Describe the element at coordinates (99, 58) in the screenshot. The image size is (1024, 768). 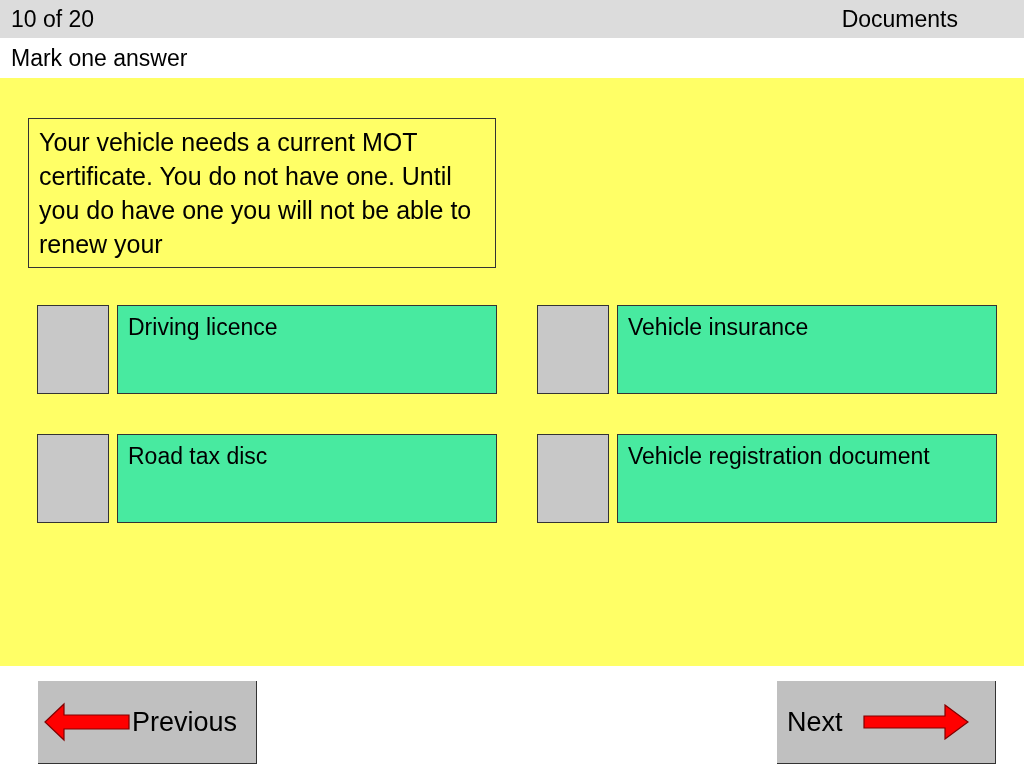
I see `instruction-text: Mark one answer` at that location.